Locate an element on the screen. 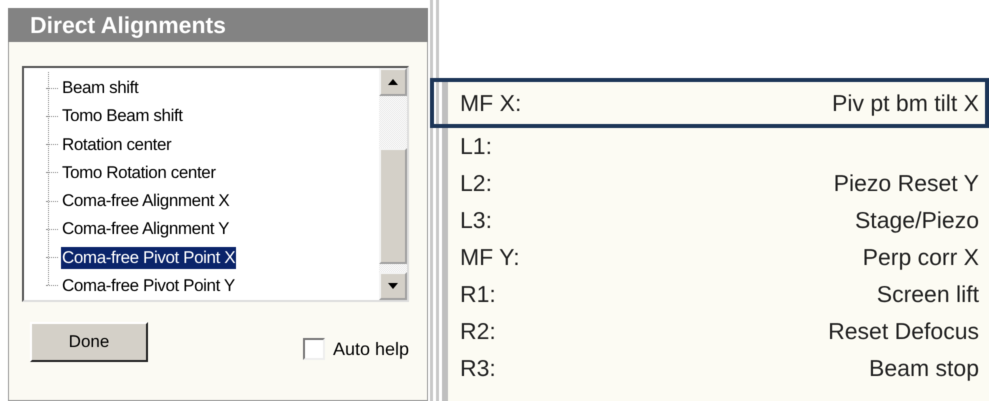 This screenshot has width=989, height=401. scroll-up-button is located at coordinates (393, 82).